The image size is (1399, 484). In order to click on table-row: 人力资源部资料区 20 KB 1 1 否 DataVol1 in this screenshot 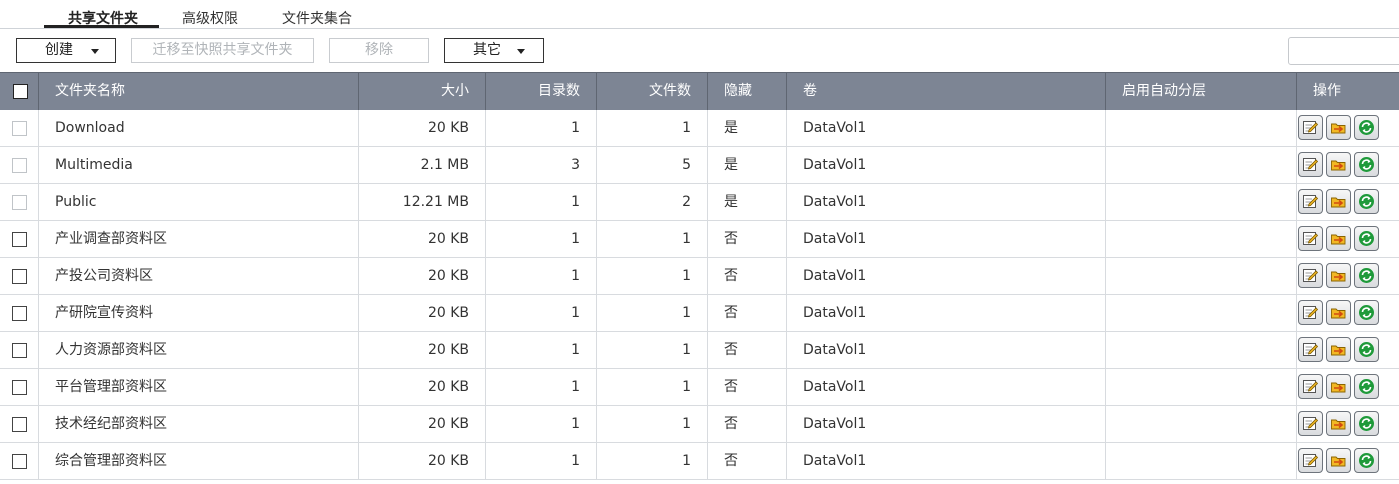, I will do `click(699, 350)`.